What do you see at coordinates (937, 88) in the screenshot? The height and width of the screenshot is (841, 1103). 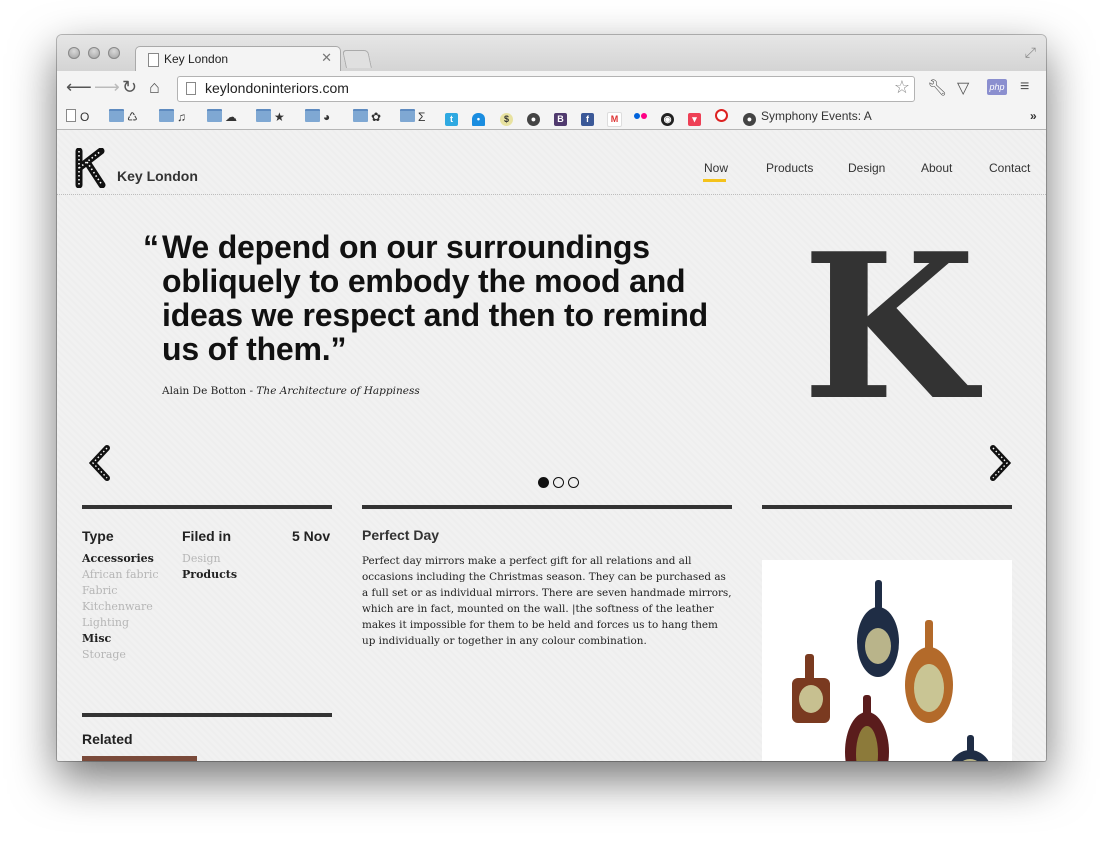 I see `wrench-icon: 🔧︎` at bounding box center [937, 88].